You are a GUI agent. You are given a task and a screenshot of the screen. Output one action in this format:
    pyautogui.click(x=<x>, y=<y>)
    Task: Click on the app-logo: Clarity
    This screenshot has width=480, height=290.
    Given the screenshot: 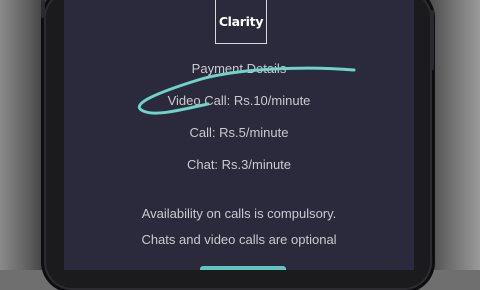 What is the action you would take?
    pyautogui.click(x=241, y=22)
    